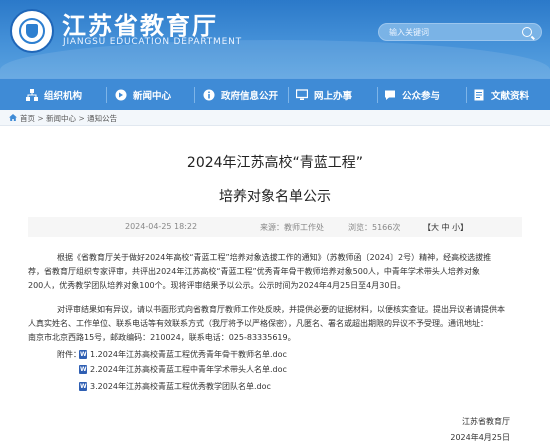 This screenshot has width=550, height=448. What do you see at coordinates (464, 227) in the screenshot?
I see `font-bracket: 】` at bounding box center [464, 227].